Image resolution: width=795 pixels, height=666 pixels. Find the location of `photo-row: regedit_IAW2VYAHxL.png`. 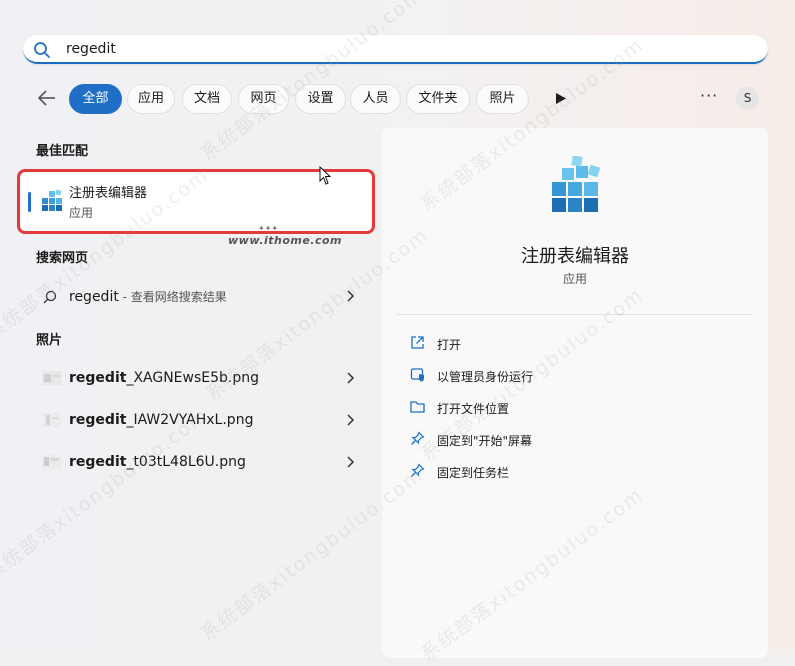

photo-row: regedit_IAW2VYAHxL.png is located at coordinates (199, 421).